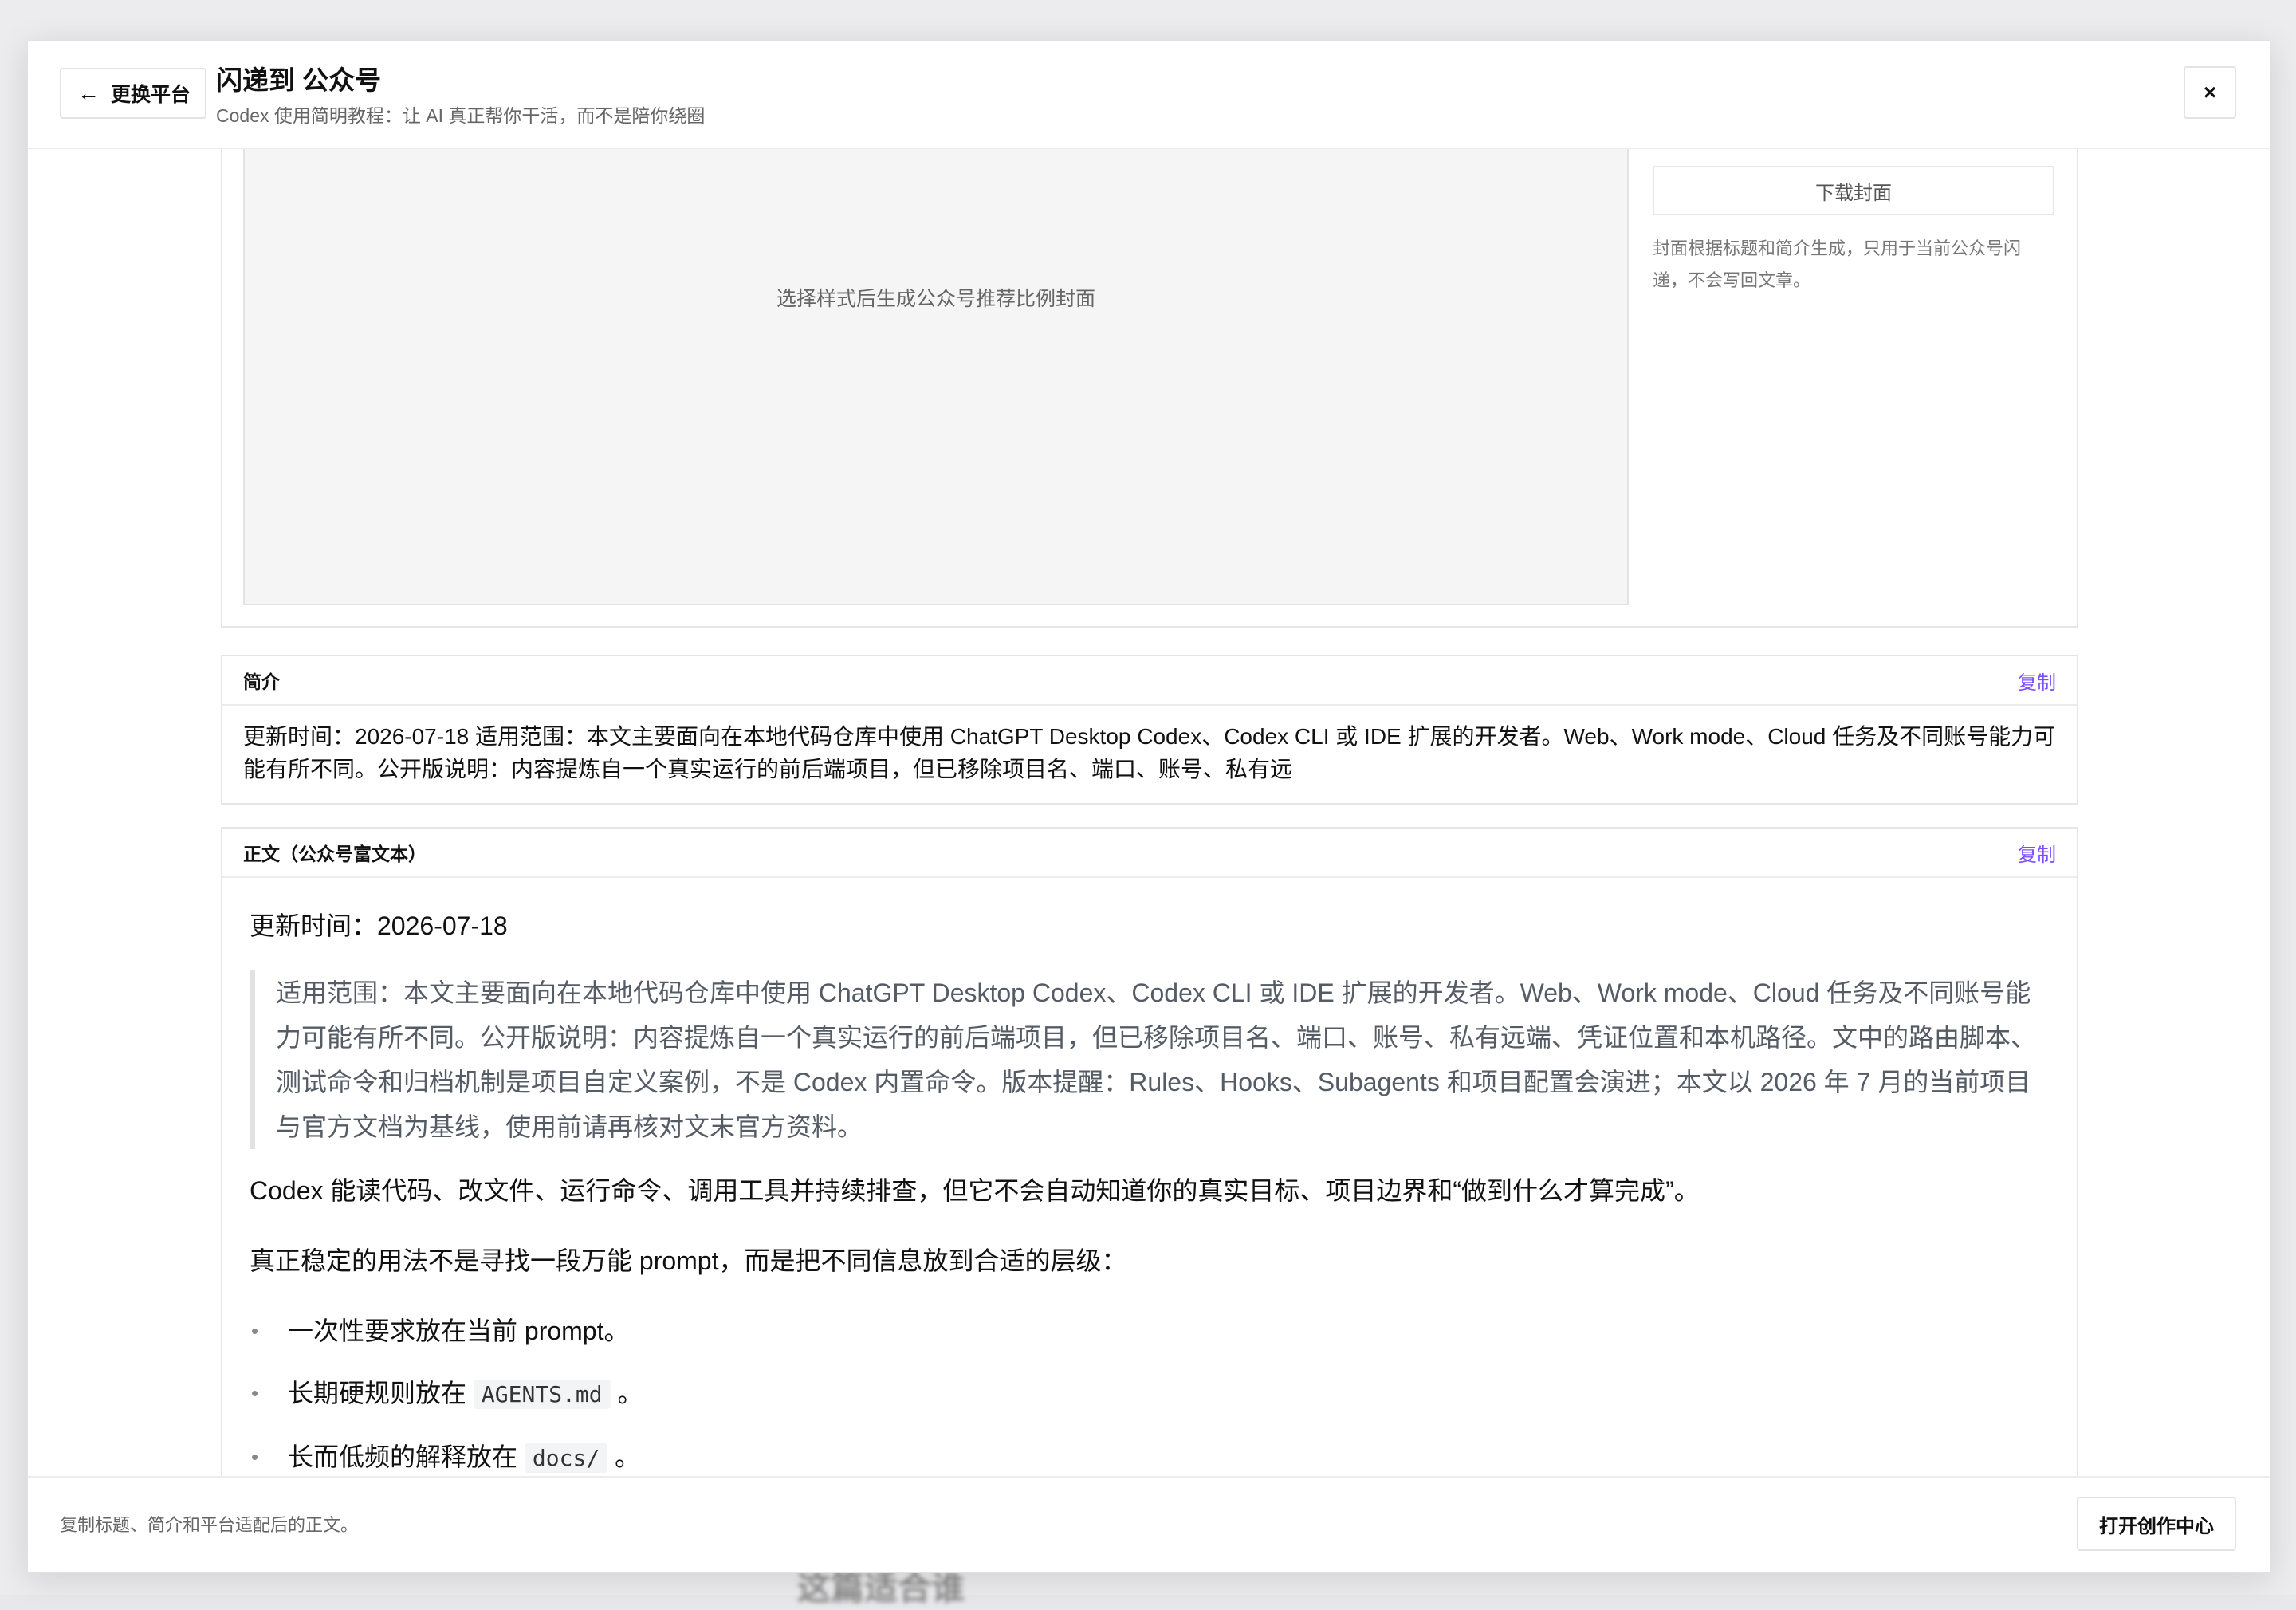 The image size is (2296, 1610). I want to click on download-cover-button: 下载封面, so click(1853, 191).